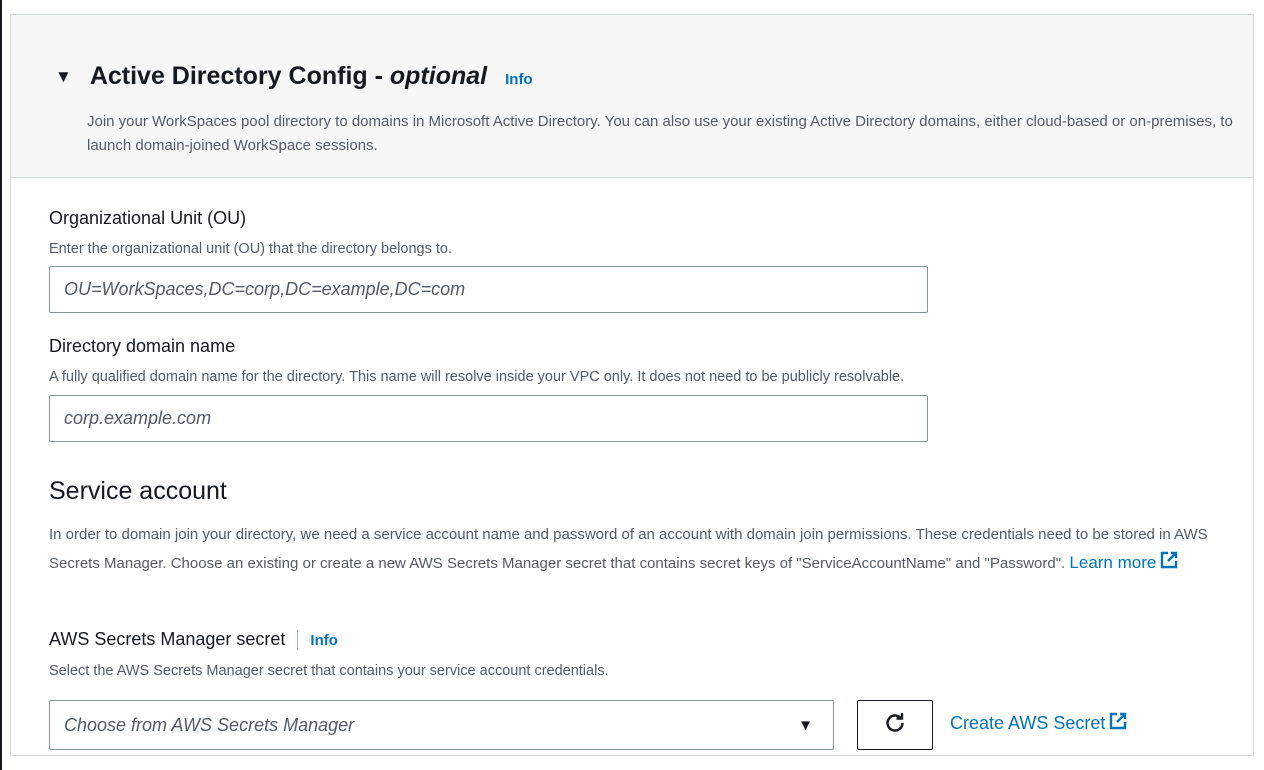 This screenshot has width=1264, height=770. Describe the element at coordinates (805, 725) in the screenshot. I see `dropdown-arrow-icon: ▼` at that location.